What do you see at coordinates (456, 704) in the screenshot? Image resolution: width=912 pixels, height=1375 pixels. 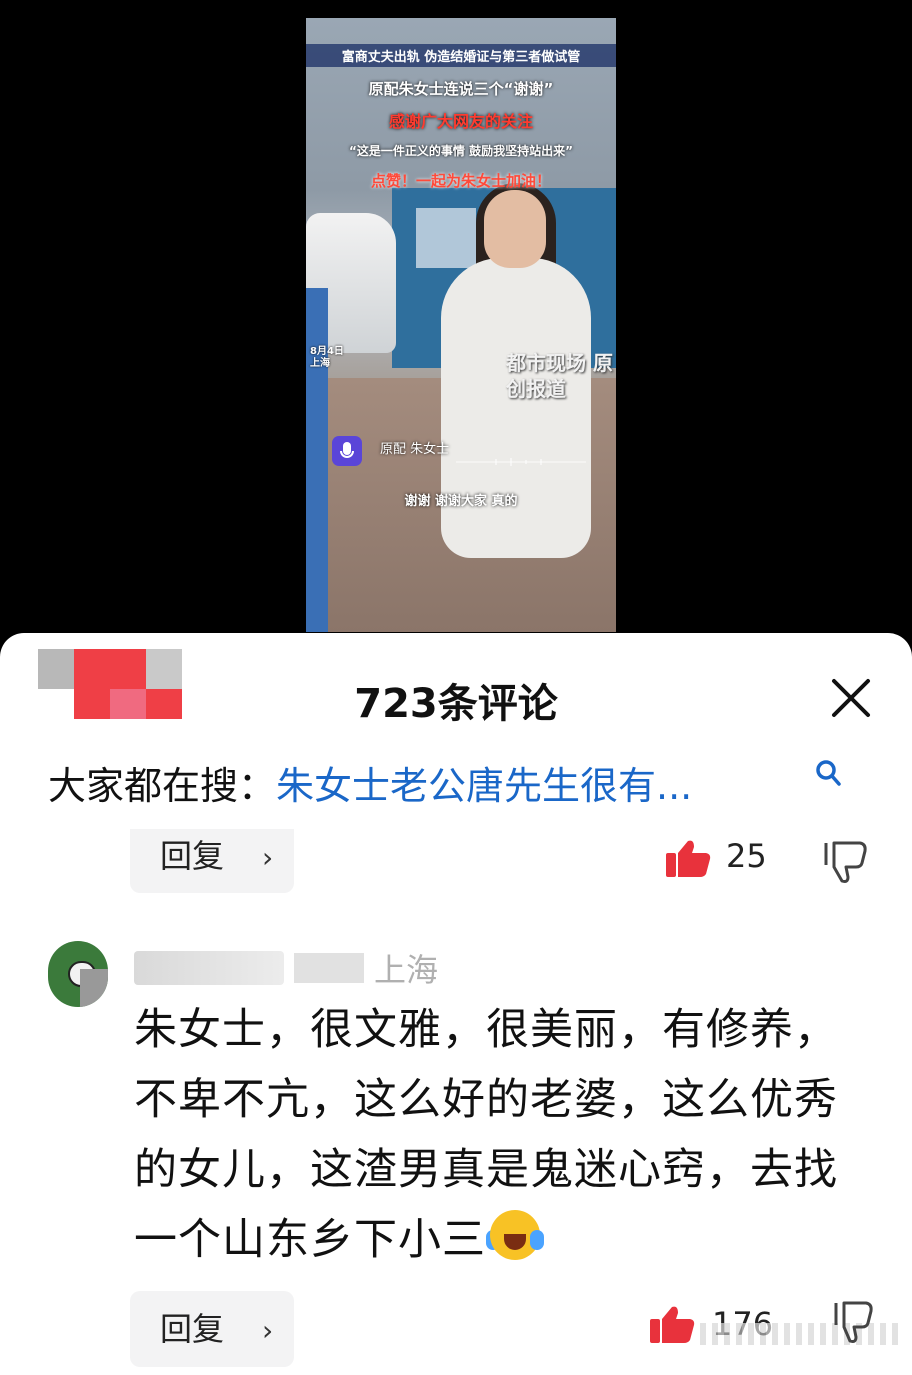 I see `comment-count-title: 723条评论` at bounding box center [456, 704].